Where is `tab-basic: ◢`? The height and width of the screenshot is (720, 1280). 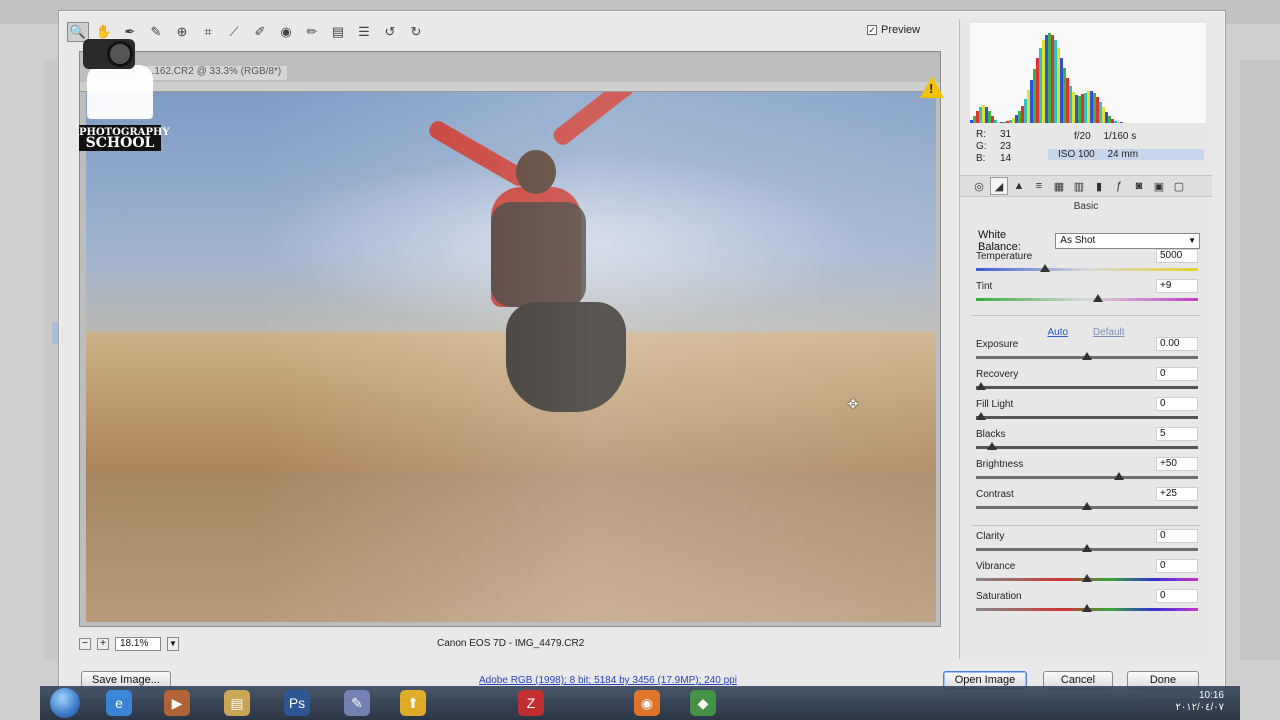
tab-basic: ◢ is located at coordinates (999, 186).